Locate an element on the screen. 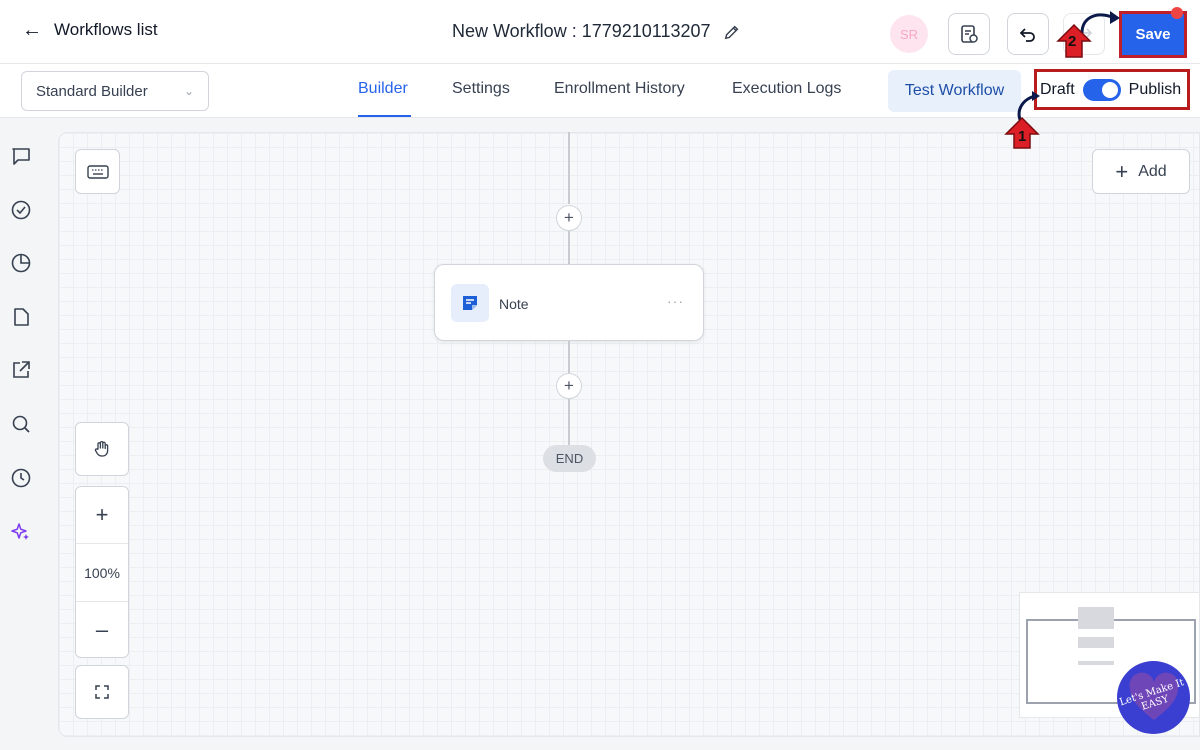  arrow-left-icon: ← is located at coordinates (32, 30).